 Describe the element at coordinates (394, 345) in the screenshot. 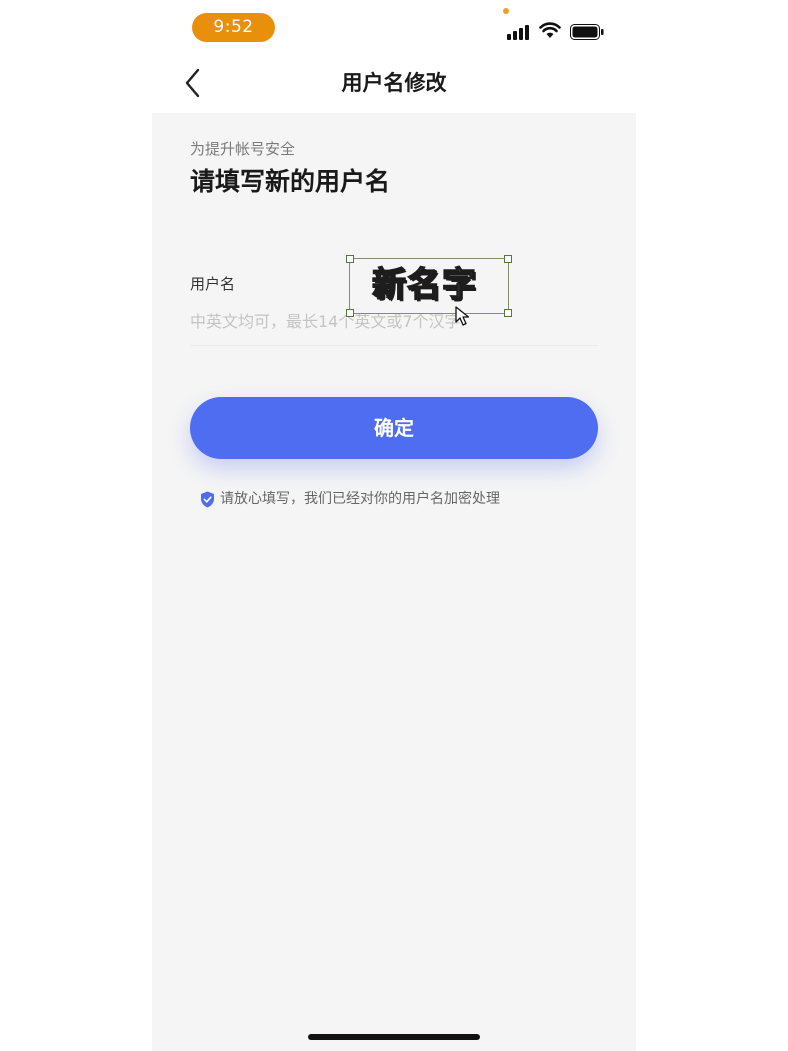

I see `input-underline` at that location.